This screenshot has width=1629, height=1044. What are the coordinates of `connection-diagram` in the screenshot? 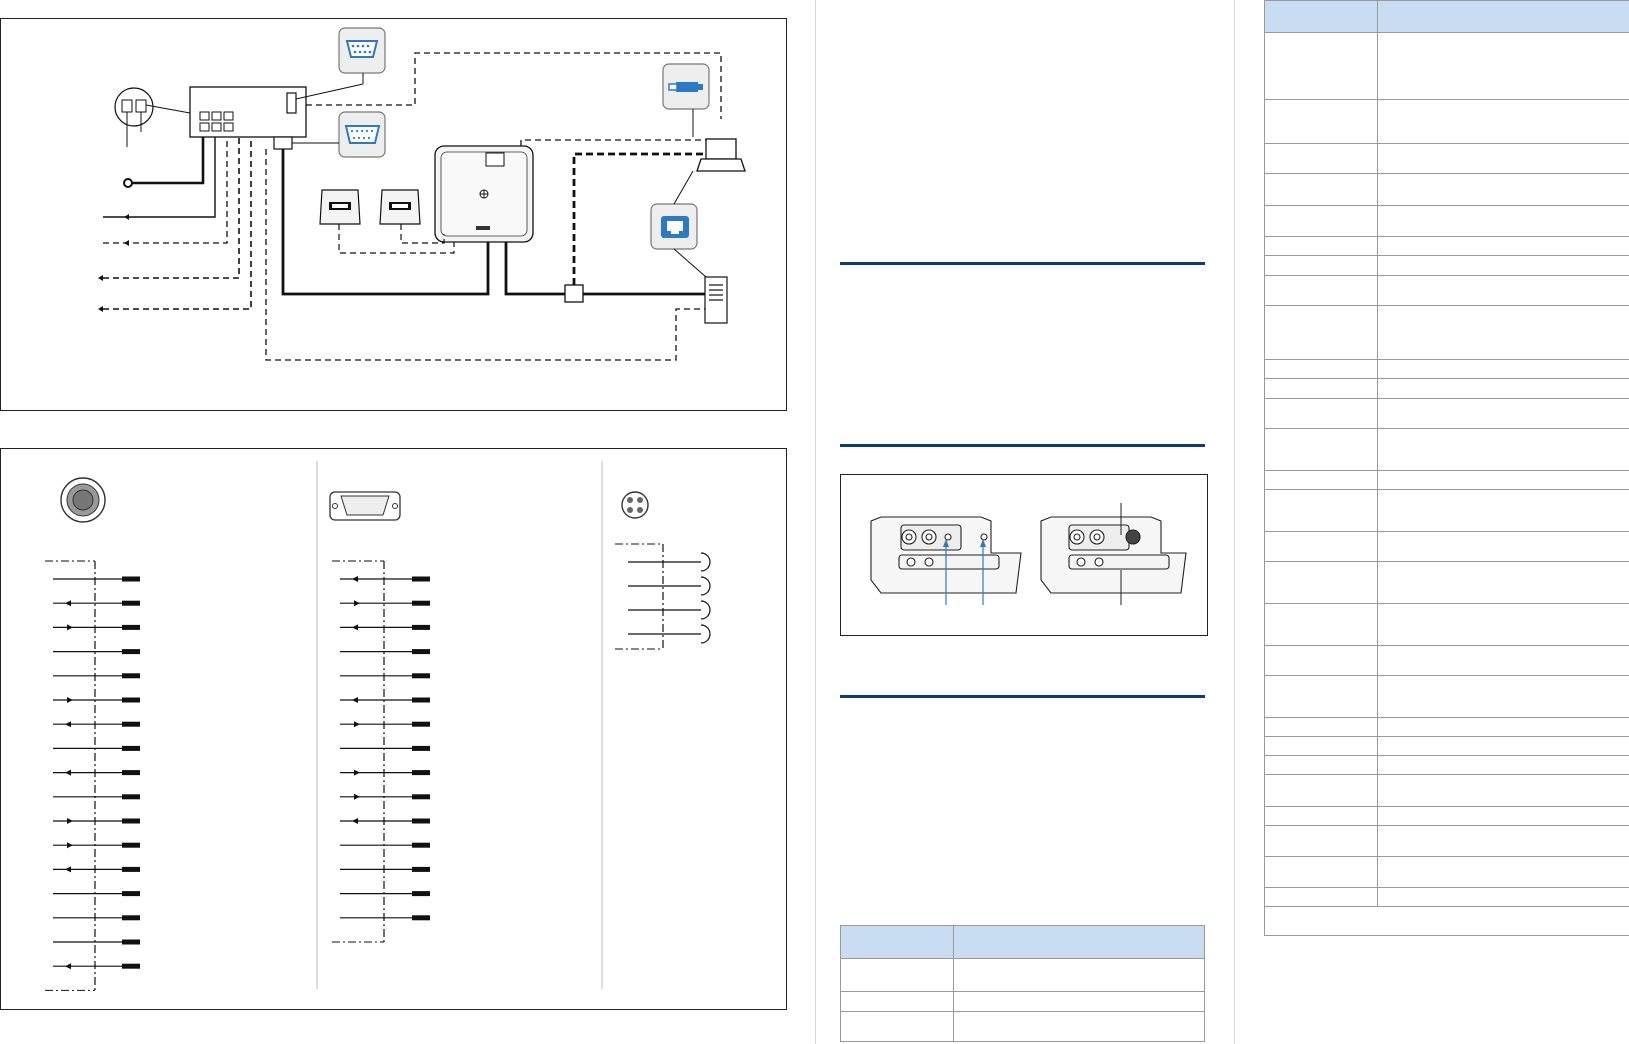 It's located at (422, 194).